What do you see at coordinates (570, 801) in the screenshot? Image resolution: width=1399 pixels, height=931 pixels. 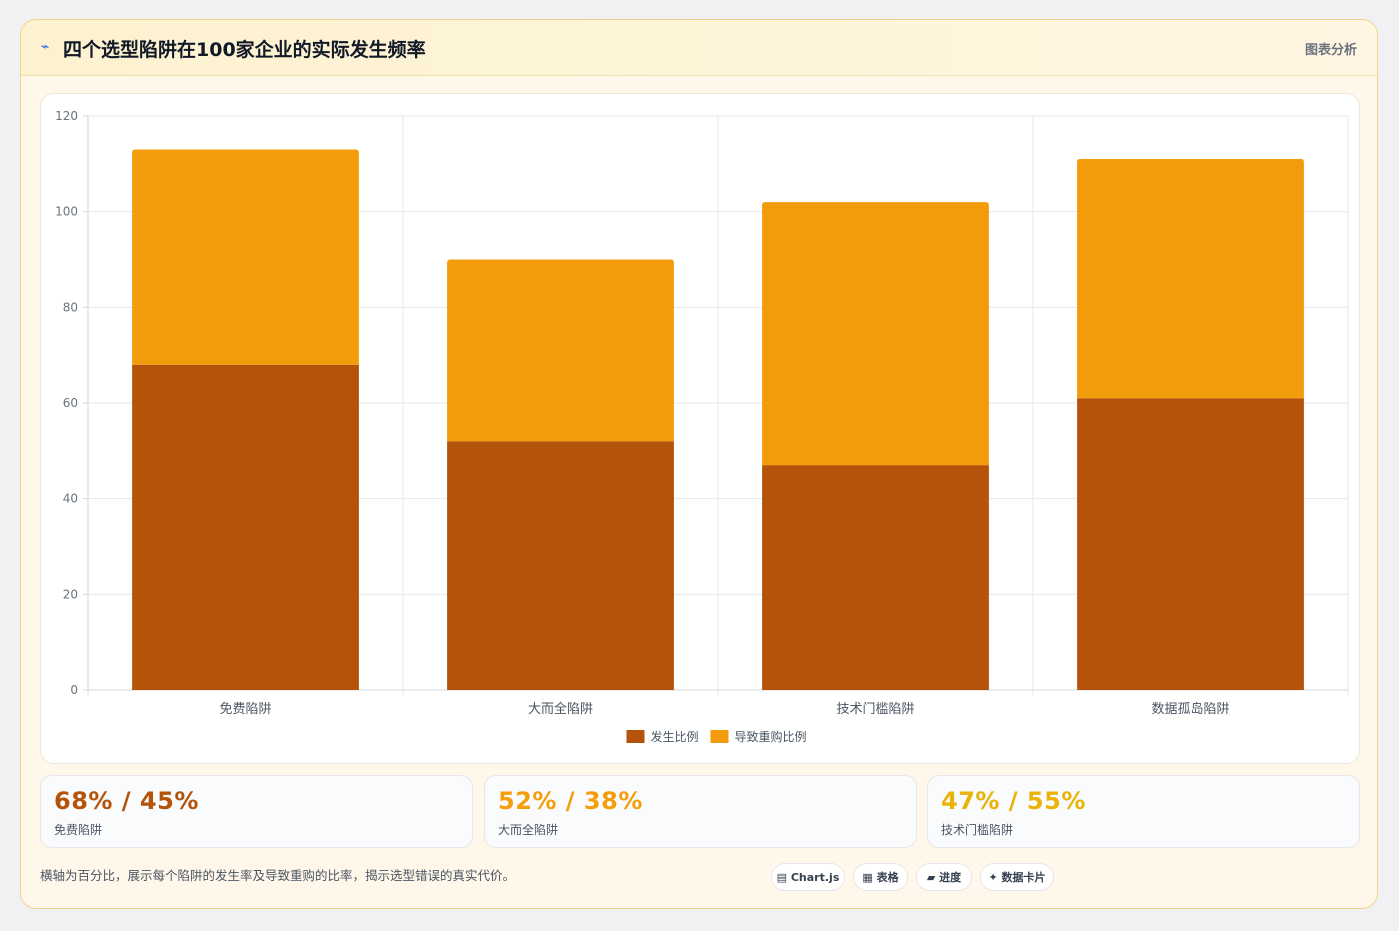 I see `stat-value: 52% / 38%` at bounding box center [570, 801].